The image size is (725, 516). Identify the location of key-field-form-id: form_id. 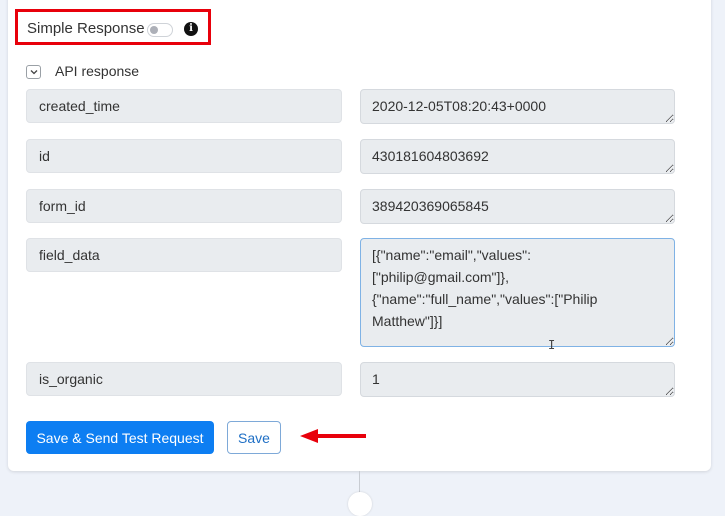
(184, 206).